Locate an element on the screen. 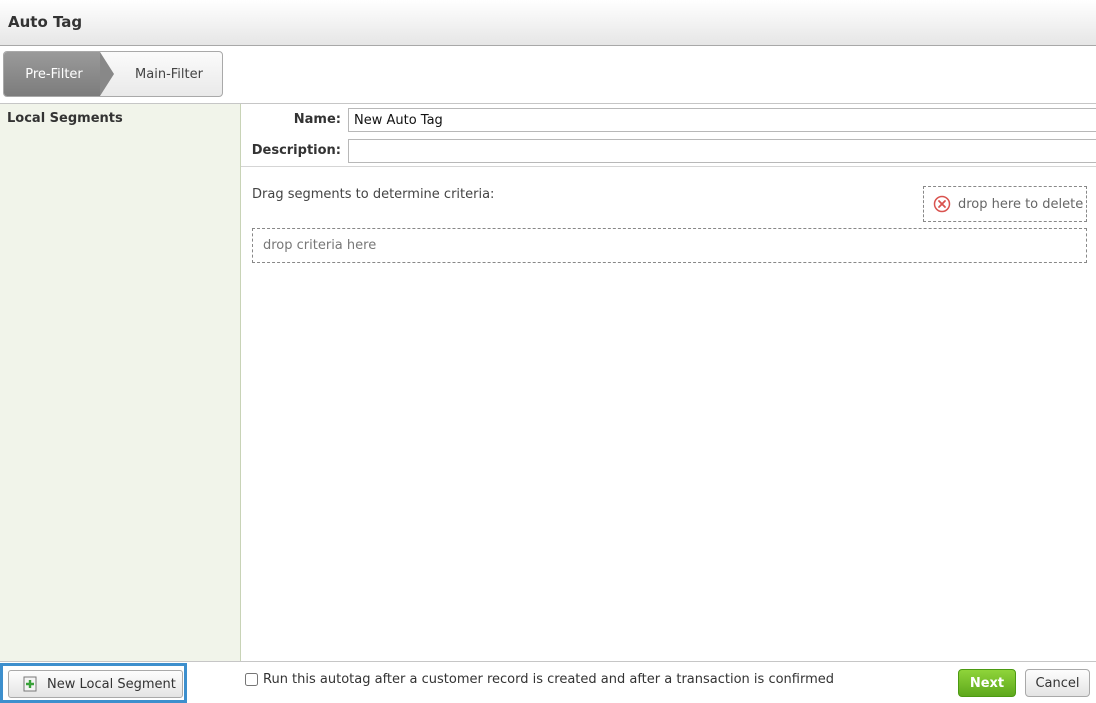 The image size is (1096, 703). new-local-segment-button: New Local Segment is located at coordinates (95, 684).